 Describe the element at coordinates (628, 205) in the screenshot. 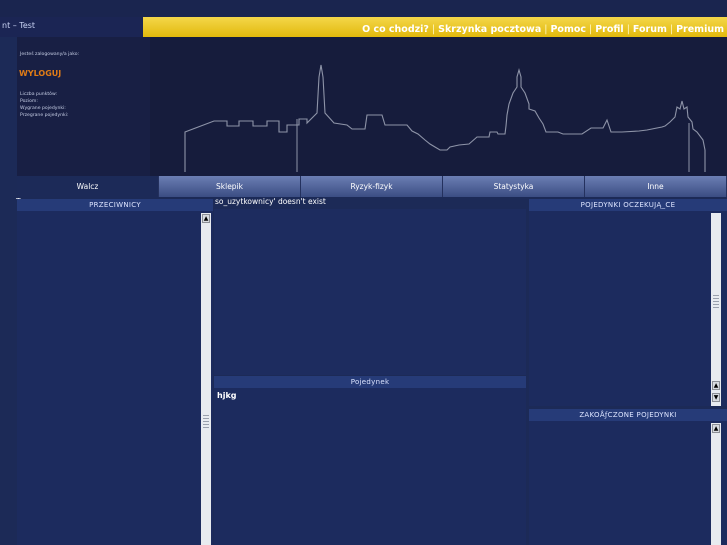

I see `pending-duels-heading: POJEDYNKI OCZEKUJĄ_CE` at that location.